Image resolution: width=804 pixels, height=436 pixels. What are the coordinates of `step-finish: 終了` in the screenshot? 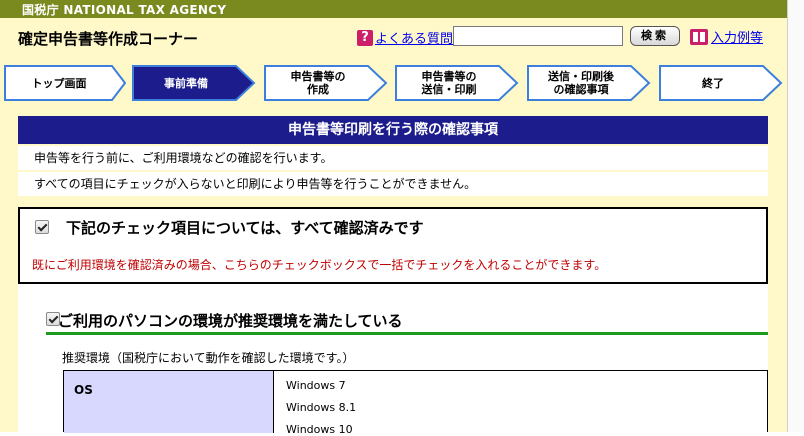 It's located at (721, 83).